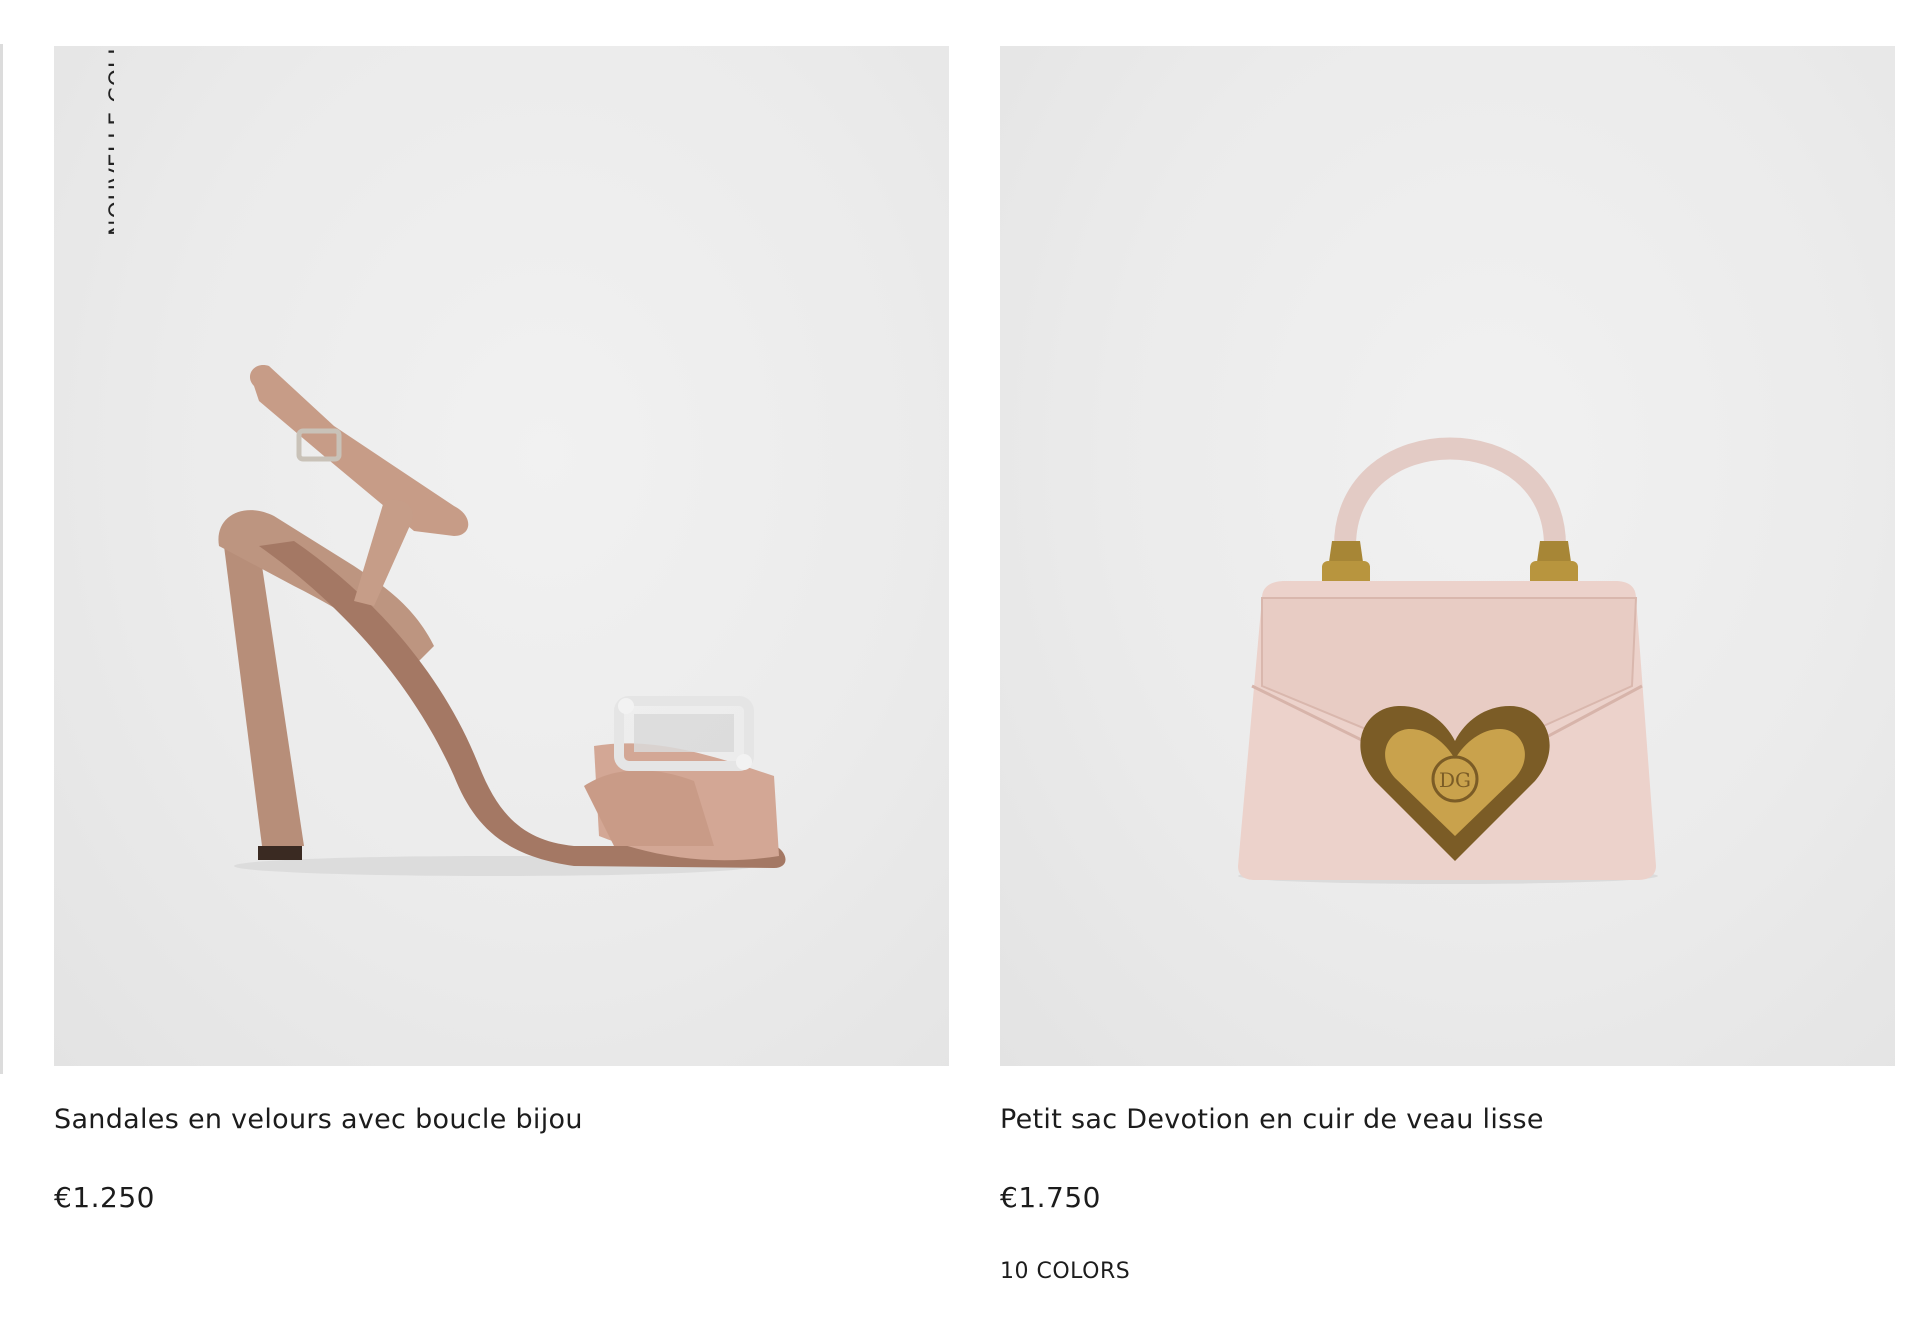  I want to click on product-title: Petit sac Devotion en cuir de veau lisse, so click(1272, 1119).